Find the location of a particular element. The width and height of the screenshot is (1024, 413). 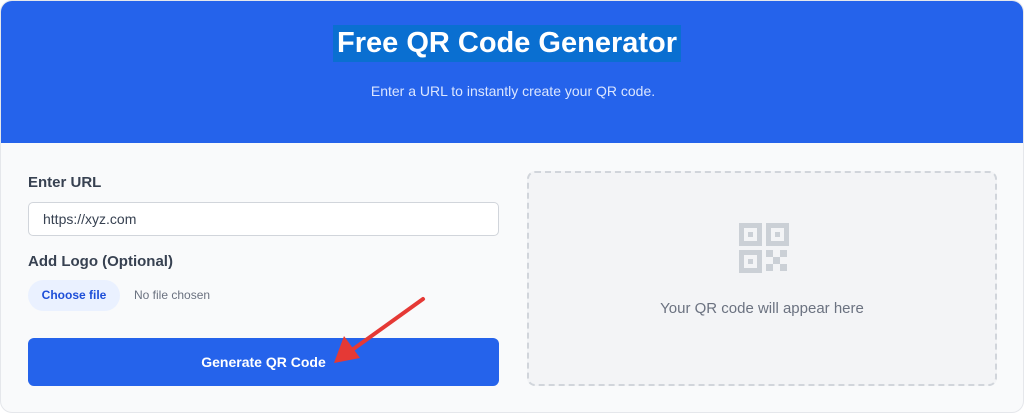

page-title: Free QR Code Generator is located at coordinates (507, 43).